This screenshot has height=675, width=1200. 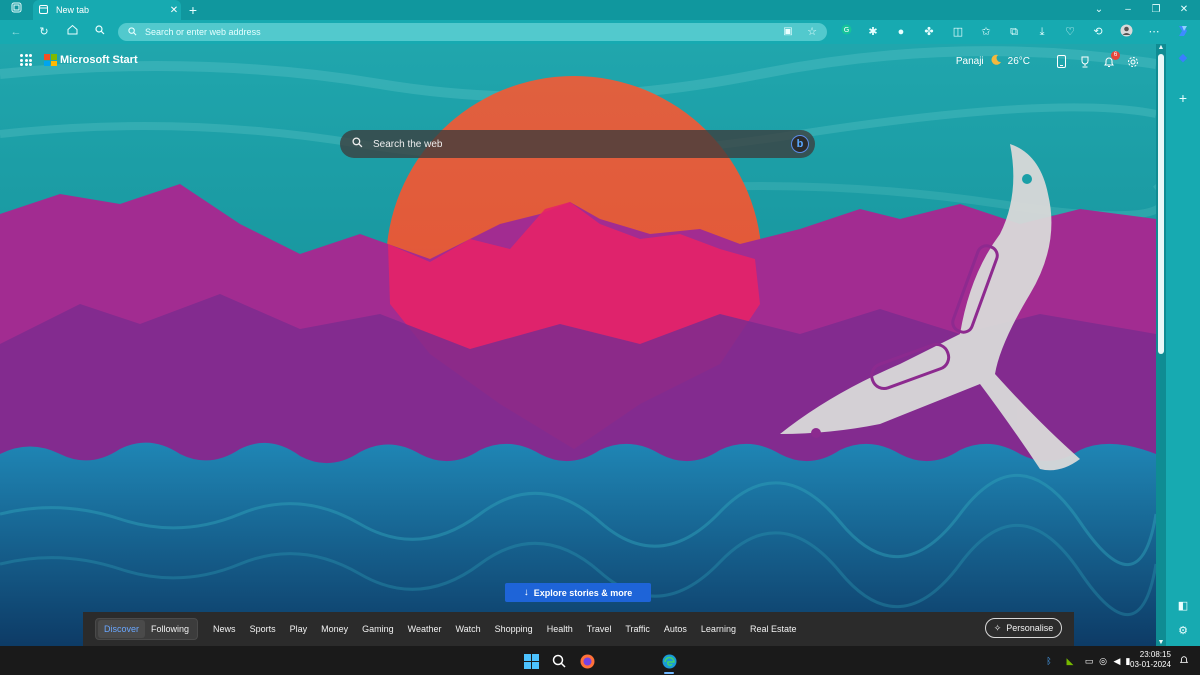 I want to click on share-icon: ⟲, so click(x=1098, y=32).